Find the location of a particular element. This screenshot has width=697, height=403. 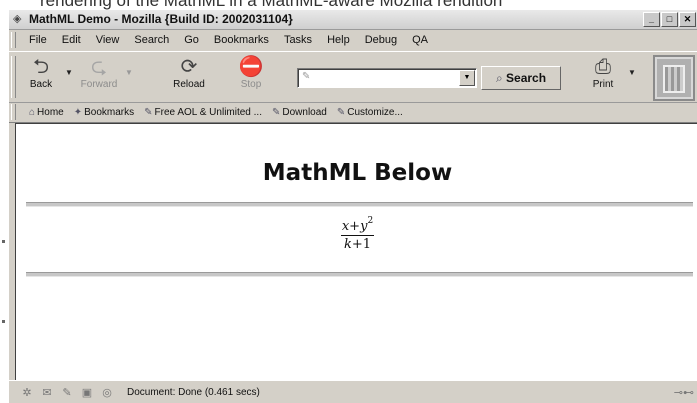

online-status-icon: ⊸⊷ is located at coordinates (684, 392).